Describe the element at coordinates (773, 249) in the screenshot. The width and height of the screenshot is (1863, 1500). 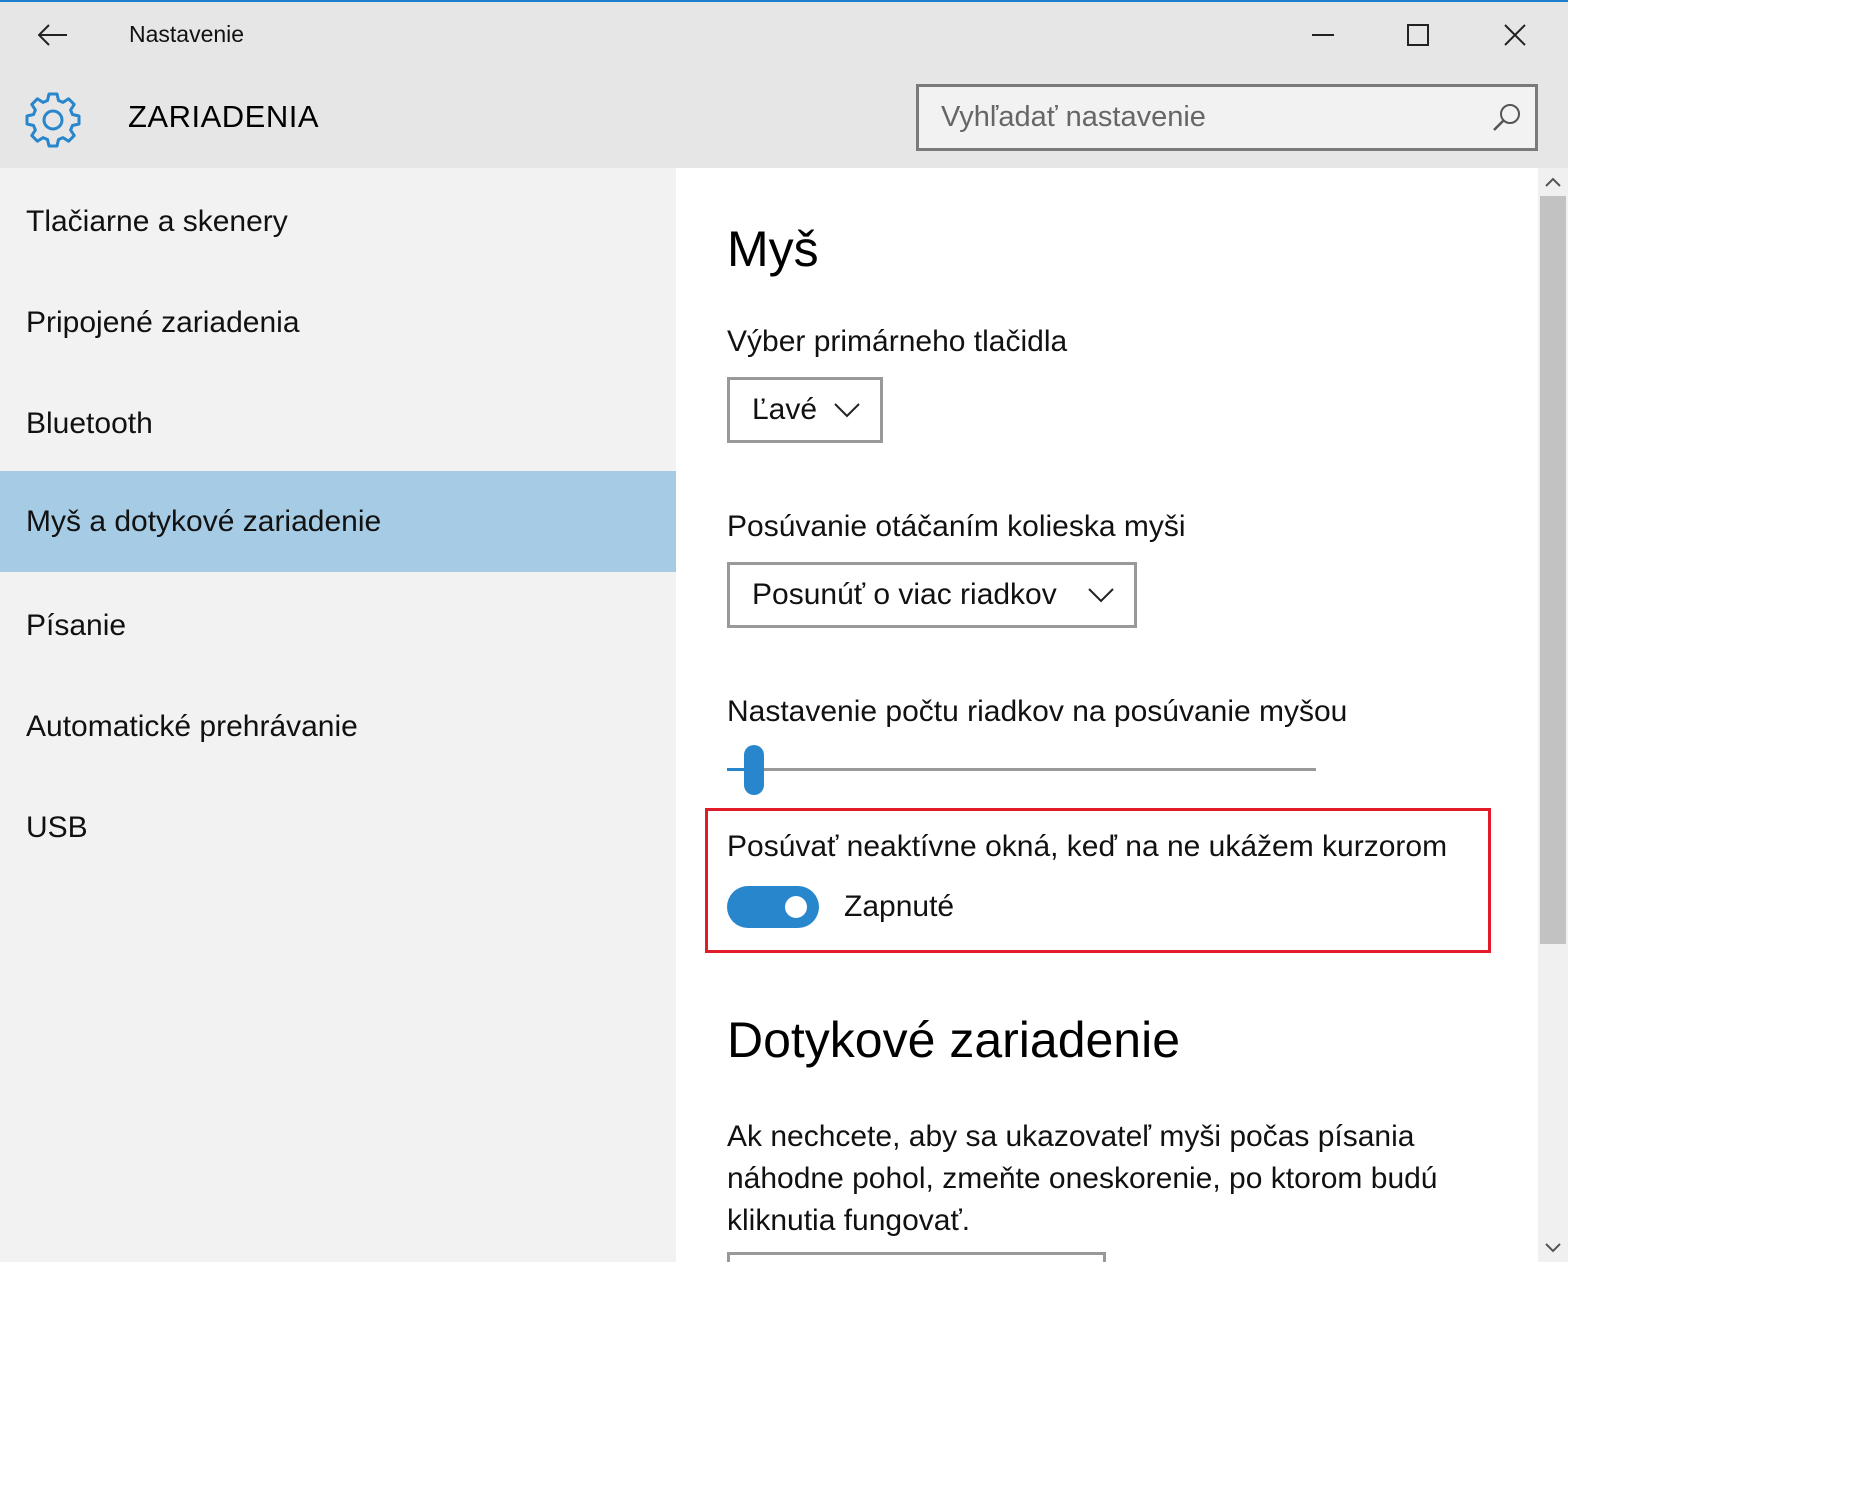
I see `mouse-heading: Myš` at that location.